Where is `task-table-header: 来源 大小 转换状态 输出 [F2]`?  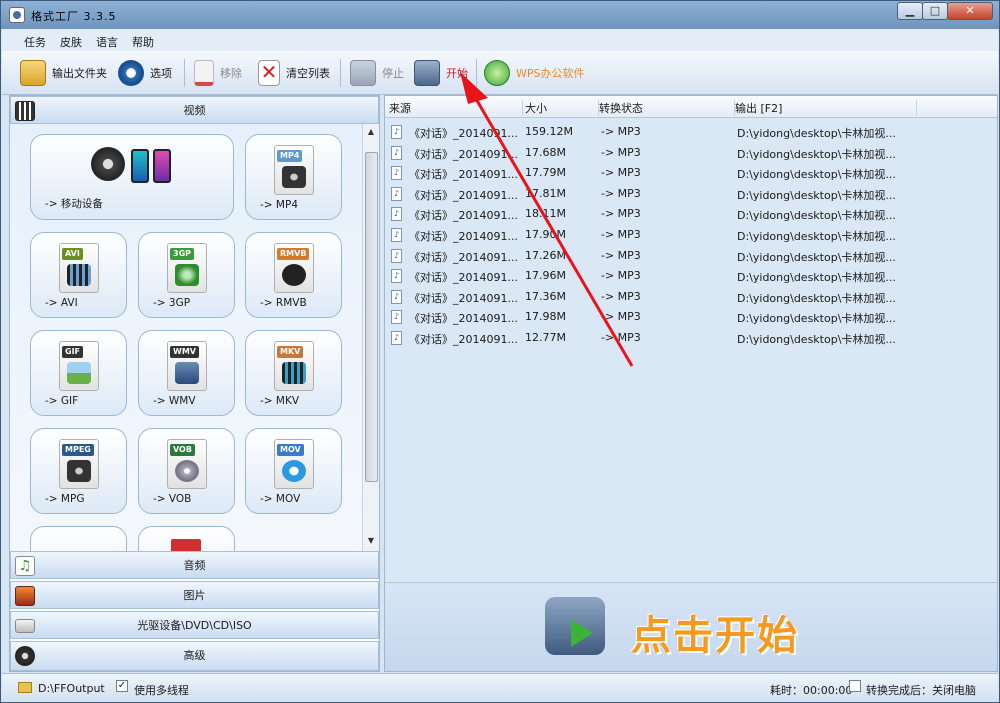
task-table-header: 来源 大小 转换状态 输出 [F2] is located at coordinates (691, 107).